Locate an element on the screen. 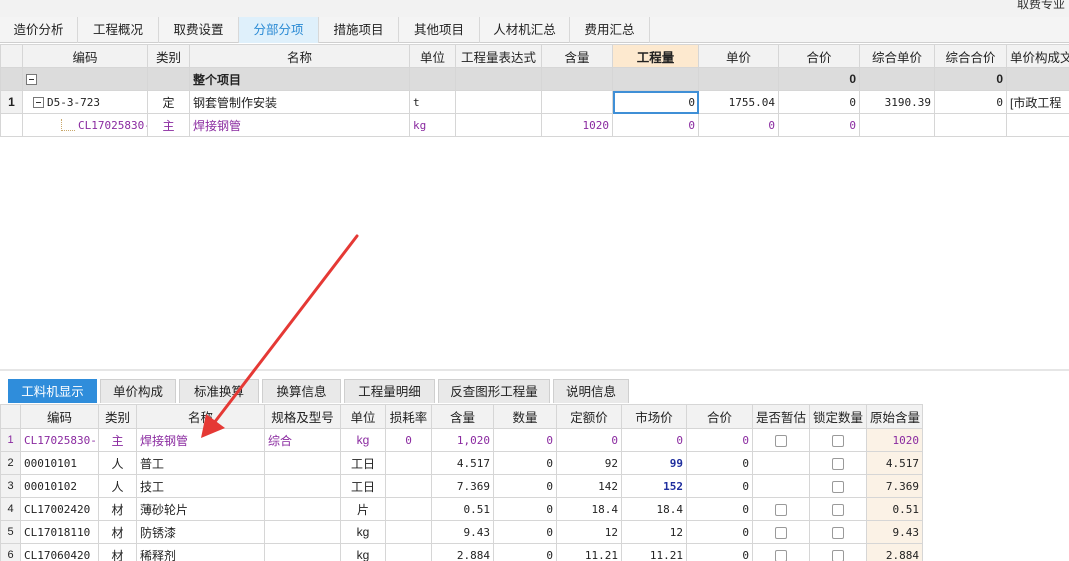 The width and height of the screenshot is (1069, 561). cell-content: 0.51 is located at coordinates (462, 509).